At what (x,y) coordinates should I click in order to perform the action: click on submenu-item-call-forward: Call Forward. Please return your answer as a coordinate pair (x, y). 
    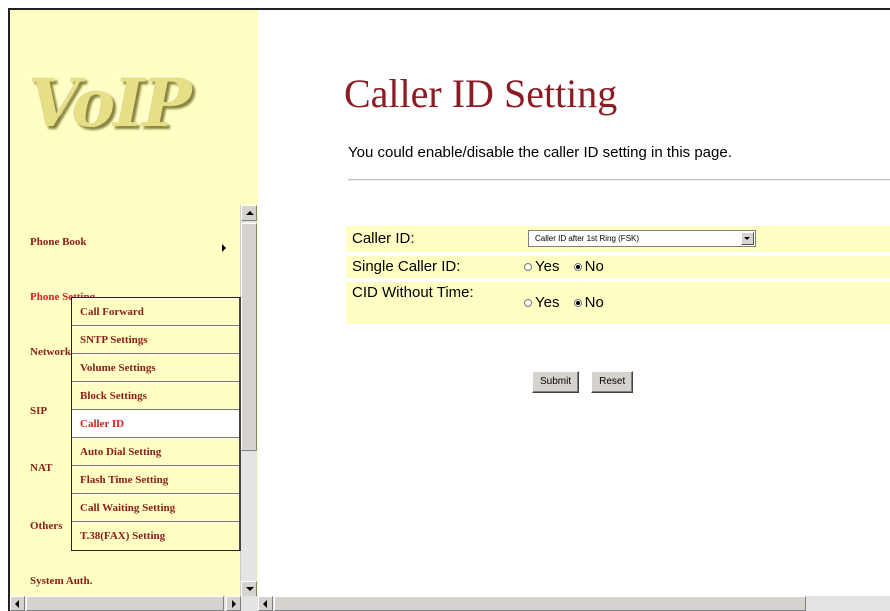
    Looking at the image, I should click on (155, 312).